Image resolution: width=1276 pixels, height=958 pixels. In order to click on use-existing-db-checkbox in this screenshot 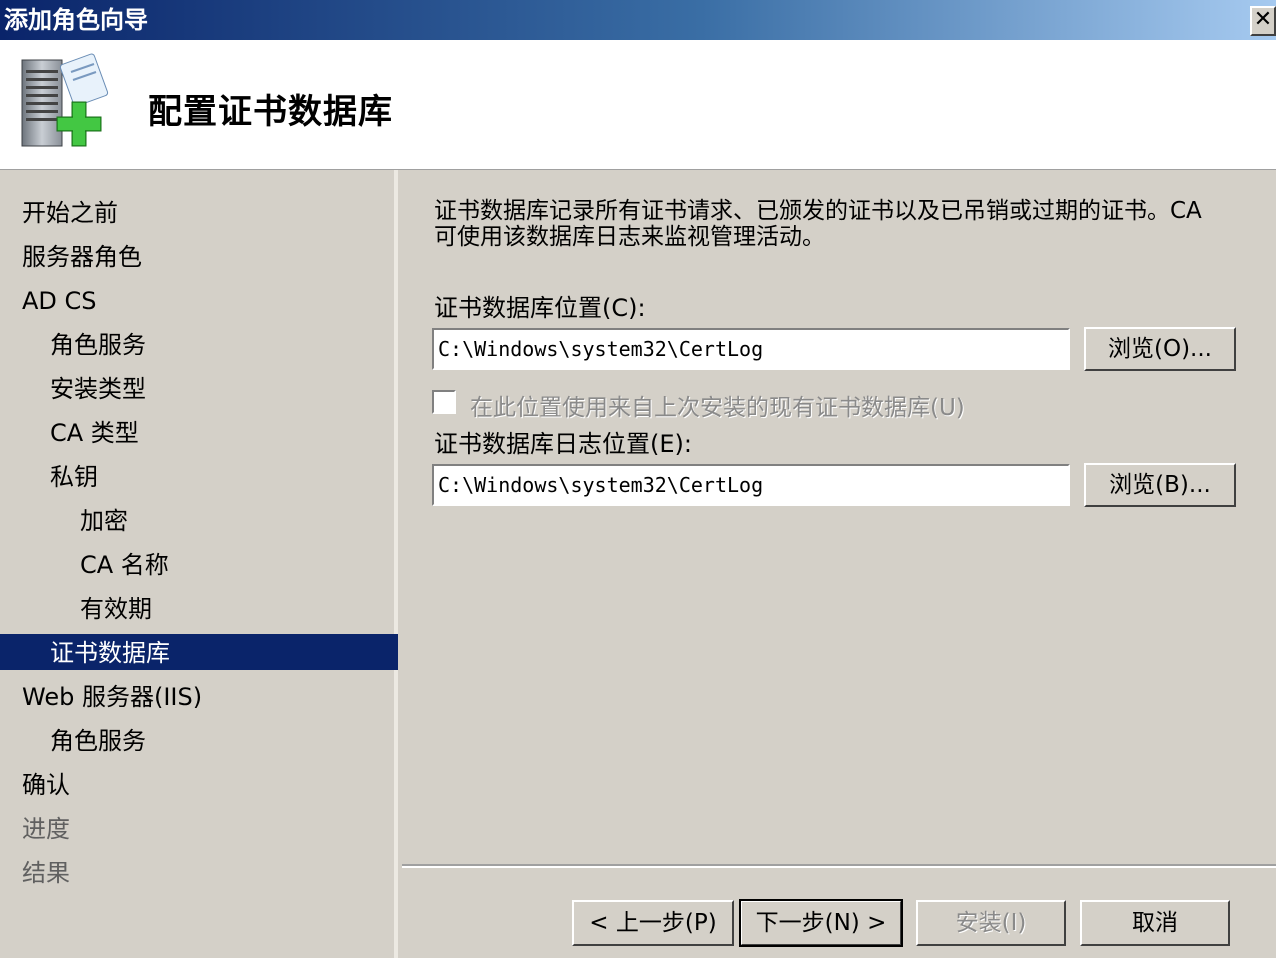, I will do `click(444, 402)`.